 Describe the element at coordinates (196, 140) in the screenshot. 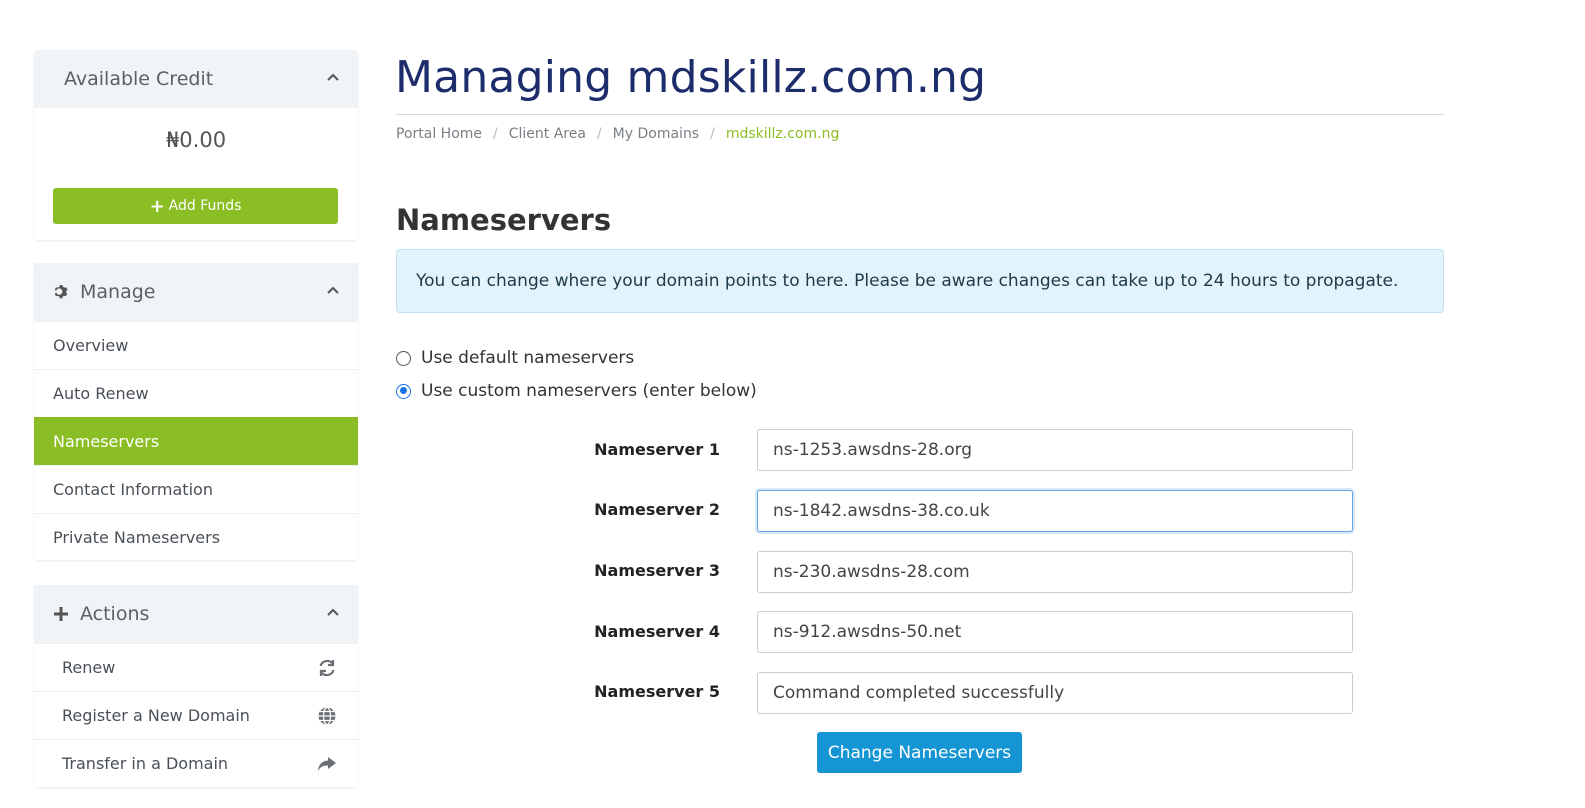

I see `credit-amount: ₦0.00` at that location.